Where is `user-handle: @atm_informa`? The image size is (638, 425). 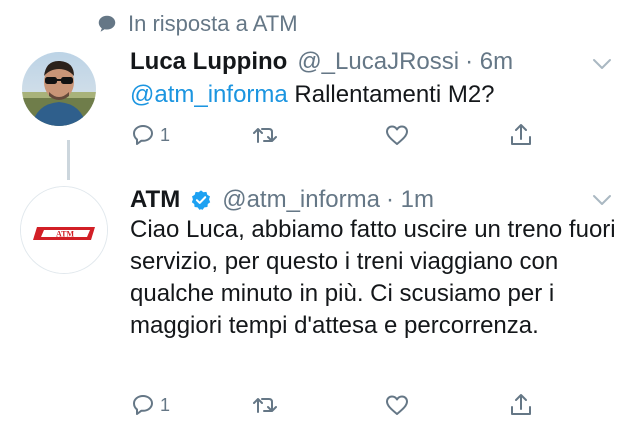
user-handle: @atm_informa is located at coordinates (301, 200).